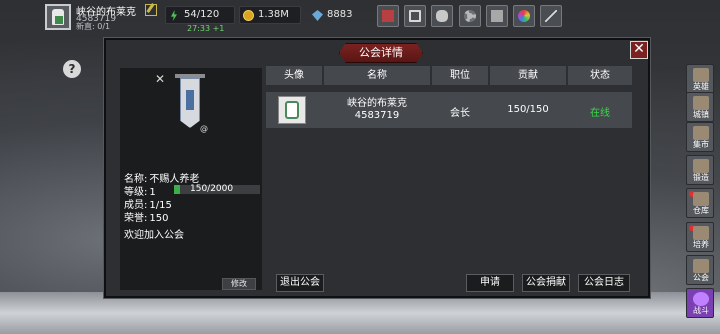  What do you see at coordinates (604, 283) in the screenshot?
I see `guild-log-button: 公会日志` at bounding box center [604, 283].